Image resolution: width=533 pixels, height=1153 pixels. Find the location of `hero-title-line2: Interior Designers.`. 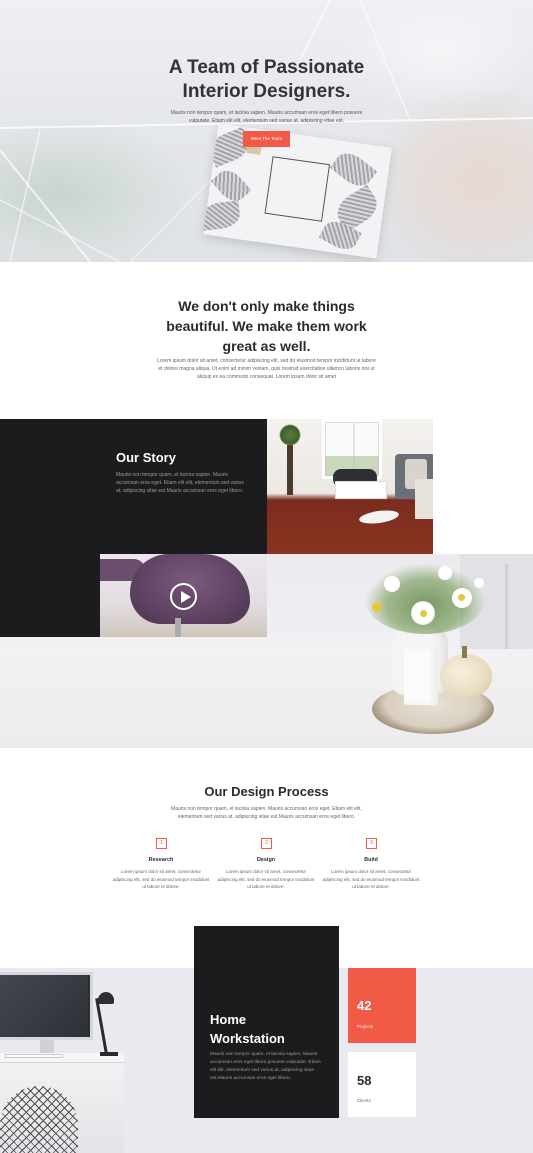

hero-title-line2: Interior Designers. is located at coordinates (266, 91).